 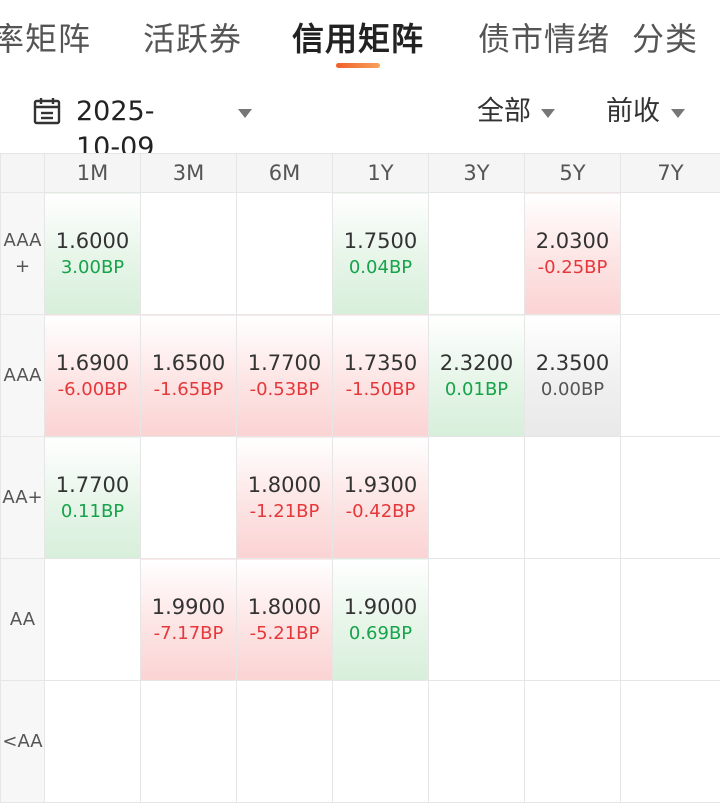 What do you see at coordinates (381, 173) in the screenshot?
I see `column-header-1y: 1Y` at bounding box center [381, 173].